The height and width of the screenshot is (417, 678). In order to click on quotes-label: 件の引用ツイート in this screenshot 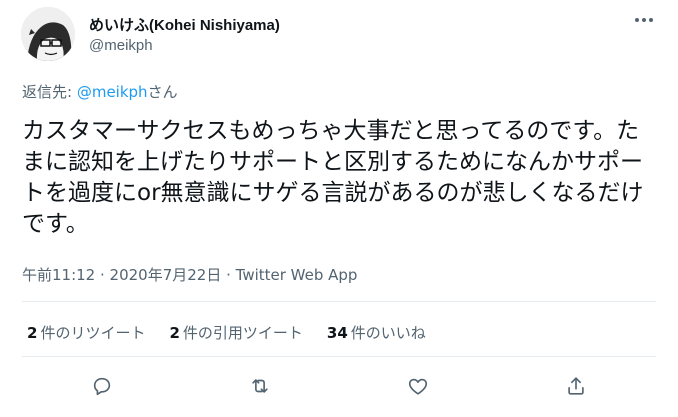, I will do `click(242, 333)`.